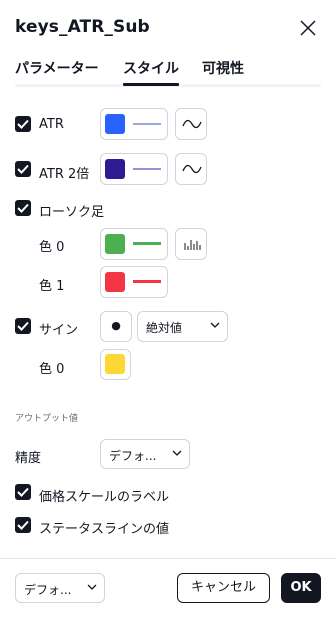 Image resolution: width=336 pixels, height=617 pixels. What do you see at coordinates (147, 281) in the screenshot?
I see `color1-line-preview` at bounding box center [147, 281].